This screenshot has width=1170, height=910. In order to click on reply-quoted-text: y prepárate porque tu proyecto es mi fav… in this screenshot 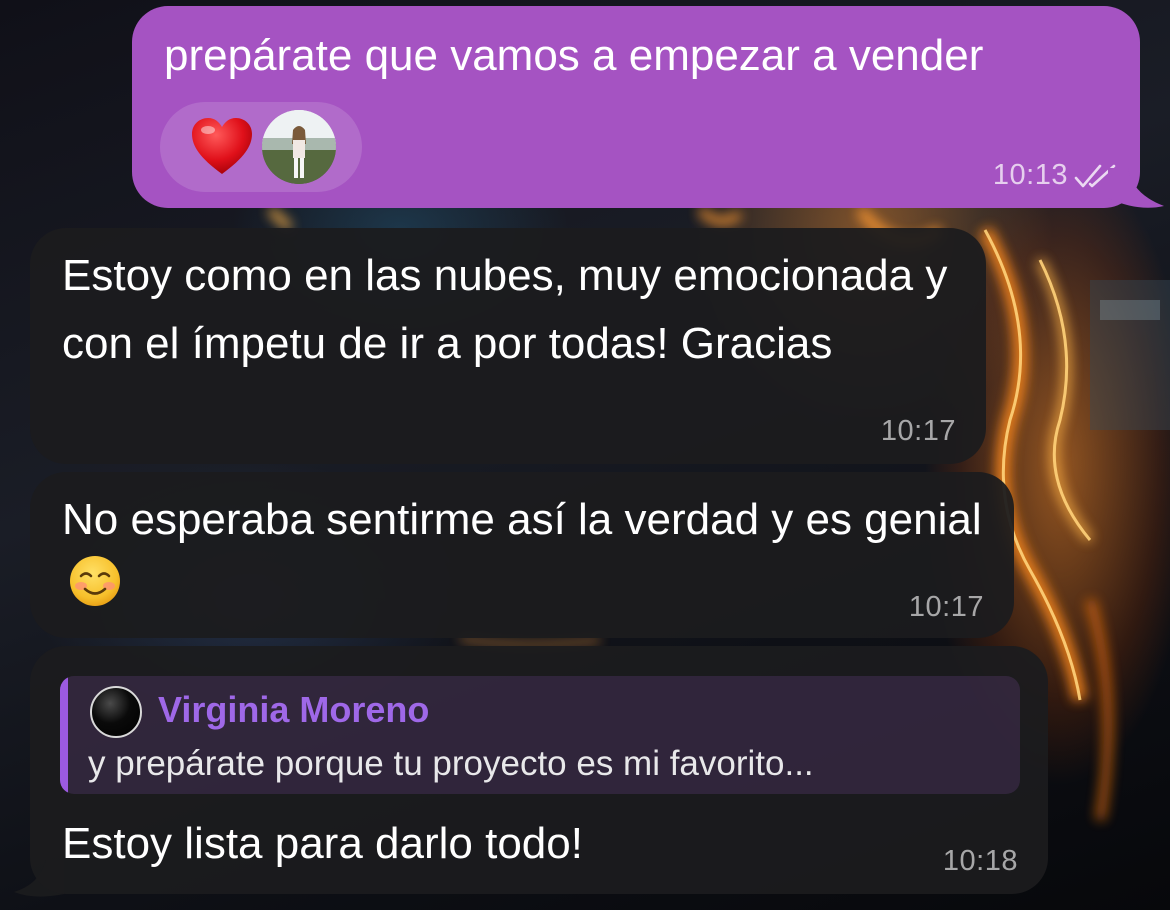, I will do `click(451, 763)`.